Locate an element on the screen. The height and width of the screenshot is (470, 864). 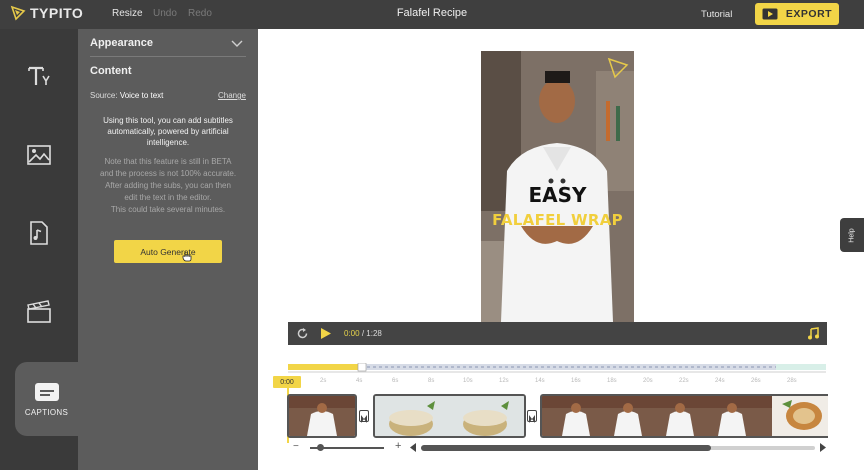
tick-label: 26s is located at coordinates (756, 381).